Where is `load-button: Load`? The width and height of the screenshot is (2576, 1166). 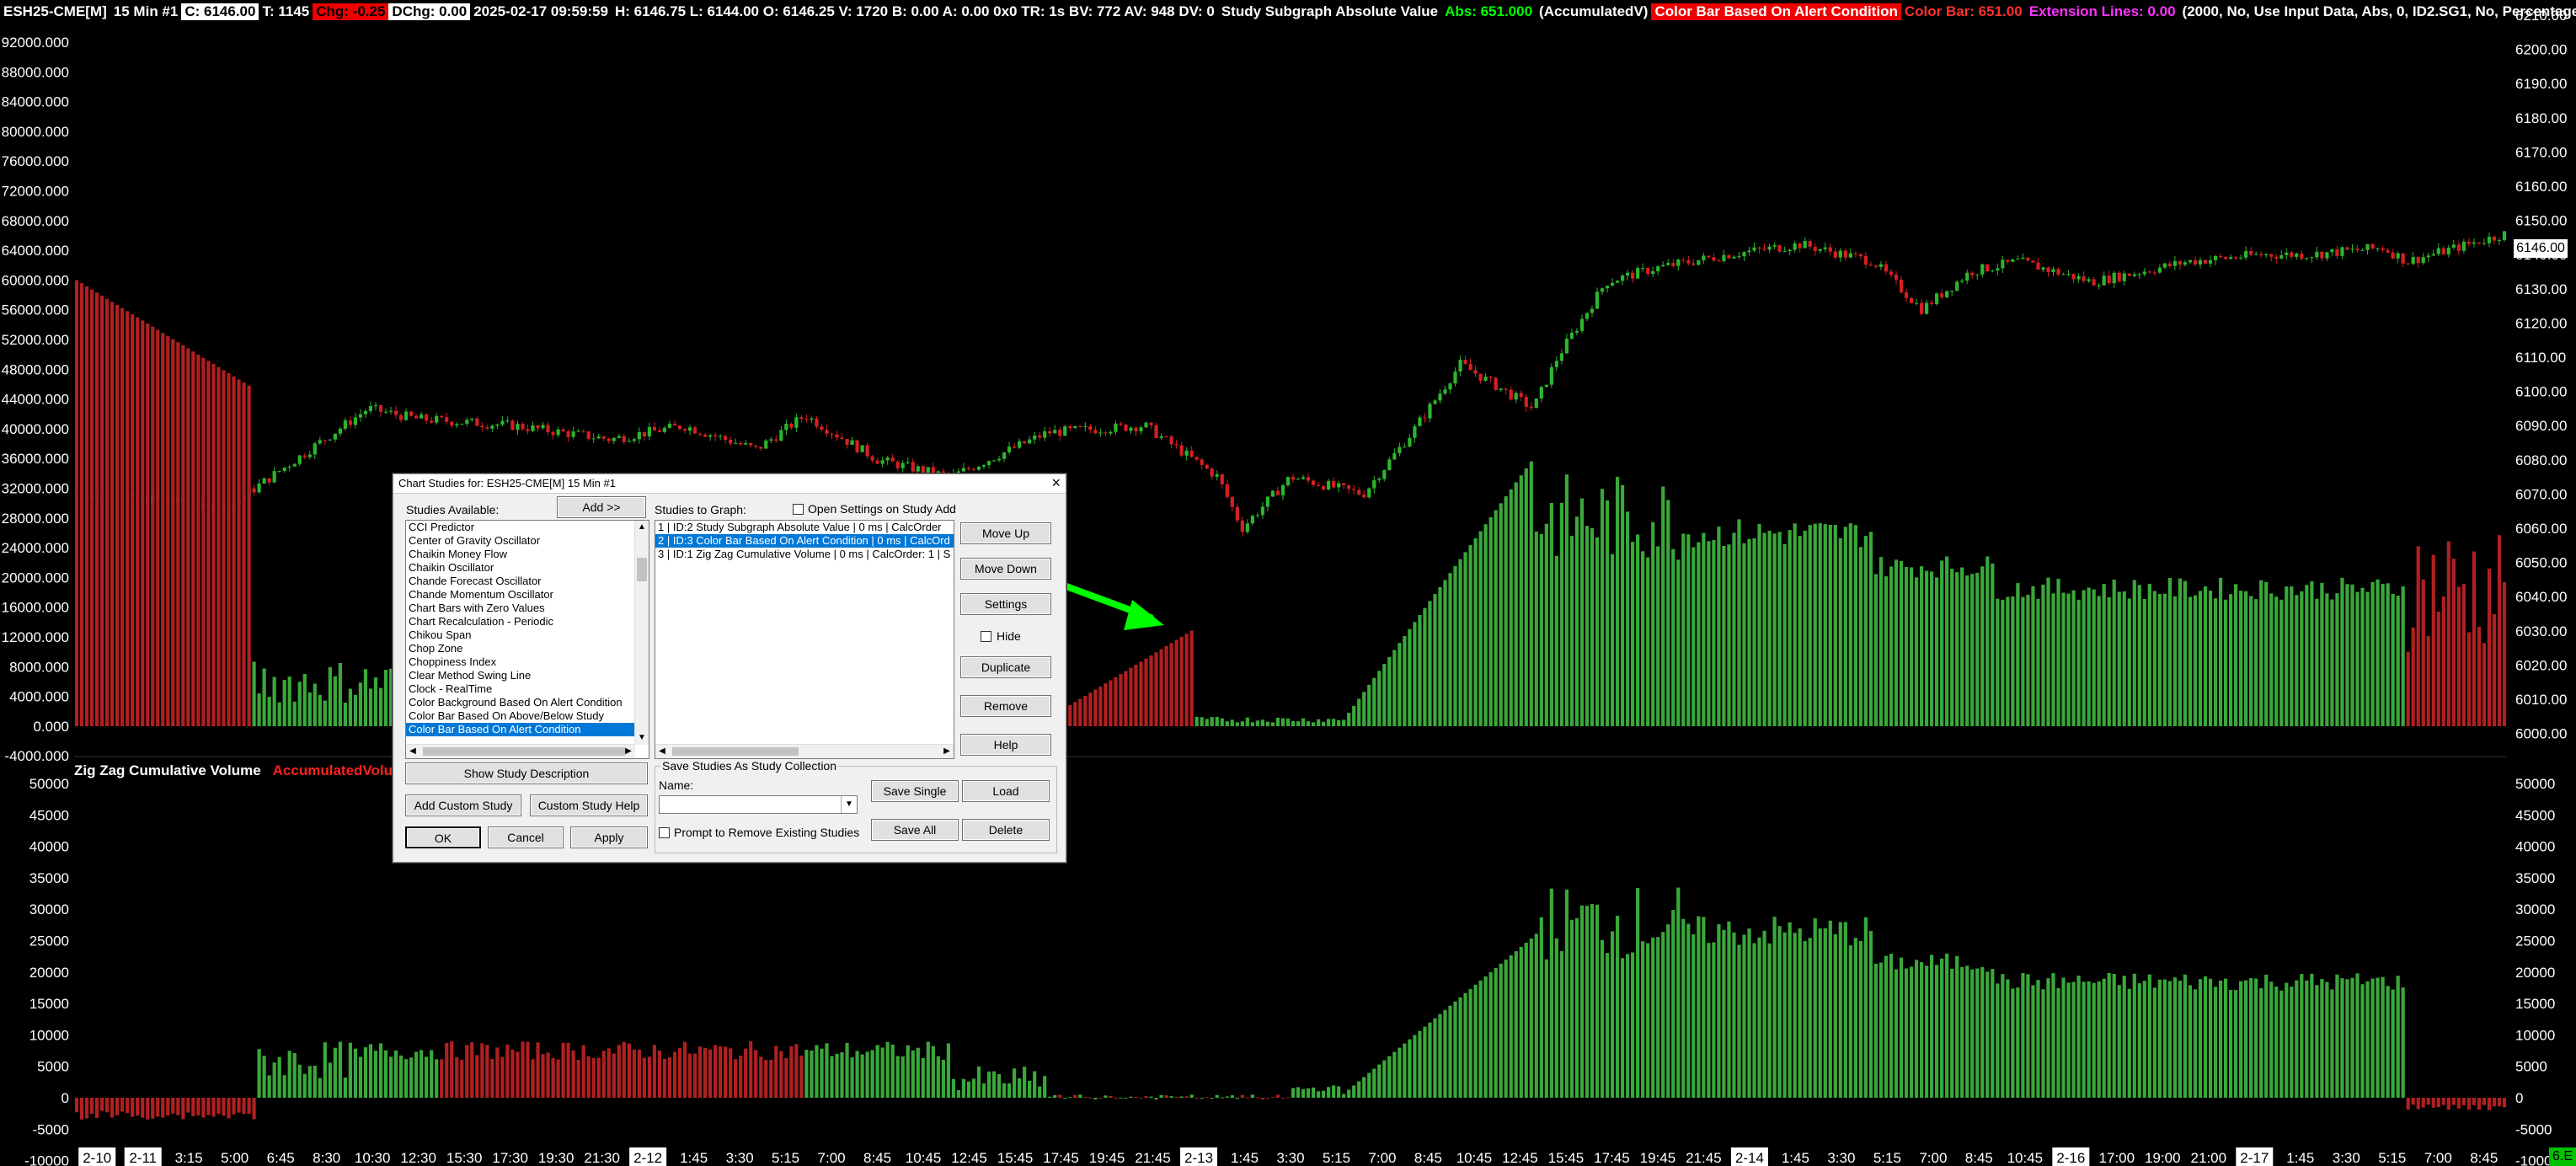 load-button: Load is located at coordinates (1006, 791).